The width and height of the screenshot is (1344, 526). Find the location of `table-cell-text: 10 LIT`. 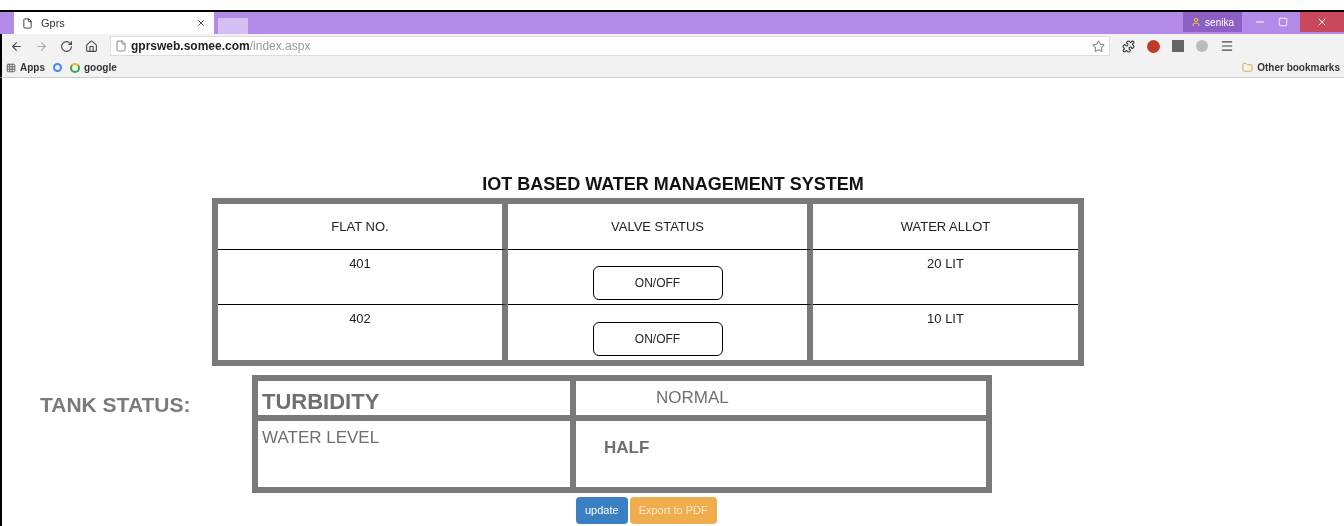

table-cell-text: 10 LIT is located at coordinates (945, 319).